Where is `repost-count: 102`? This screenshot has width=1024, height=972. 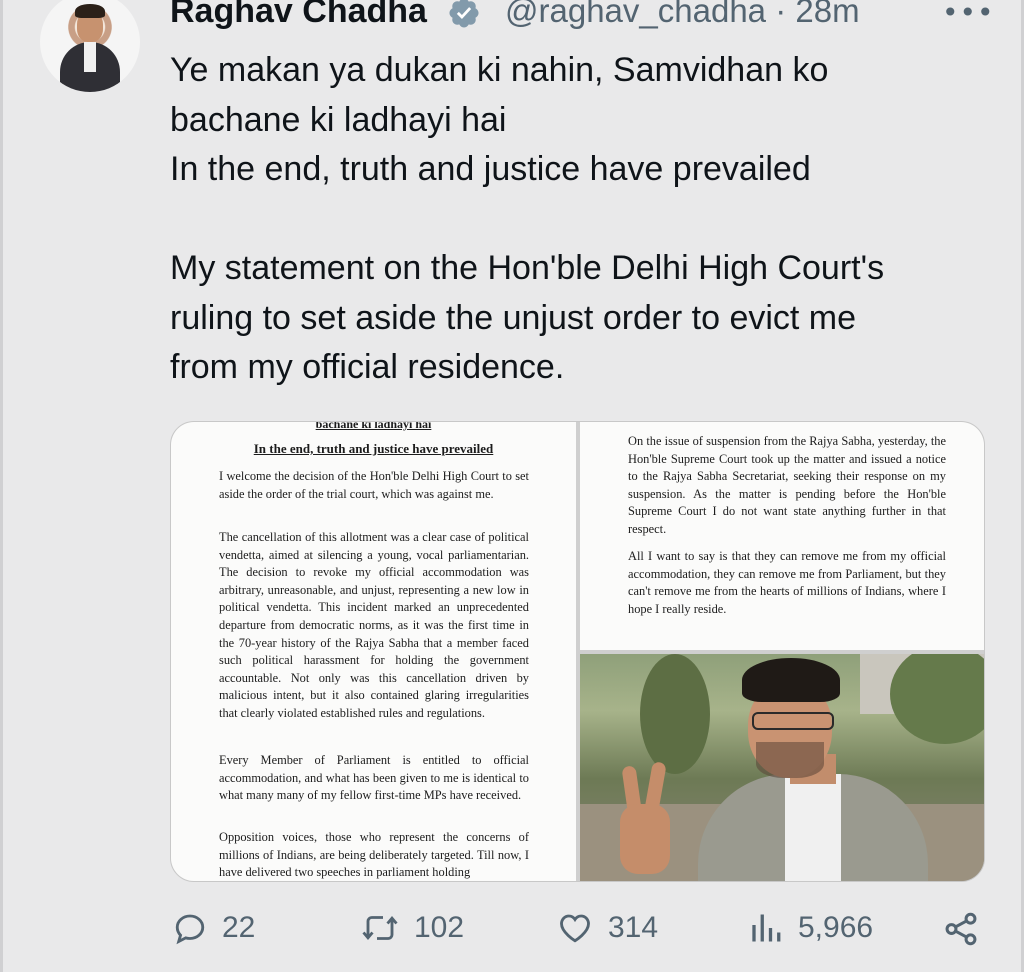
repost-count: 102 is located at coordinates (439, 927).